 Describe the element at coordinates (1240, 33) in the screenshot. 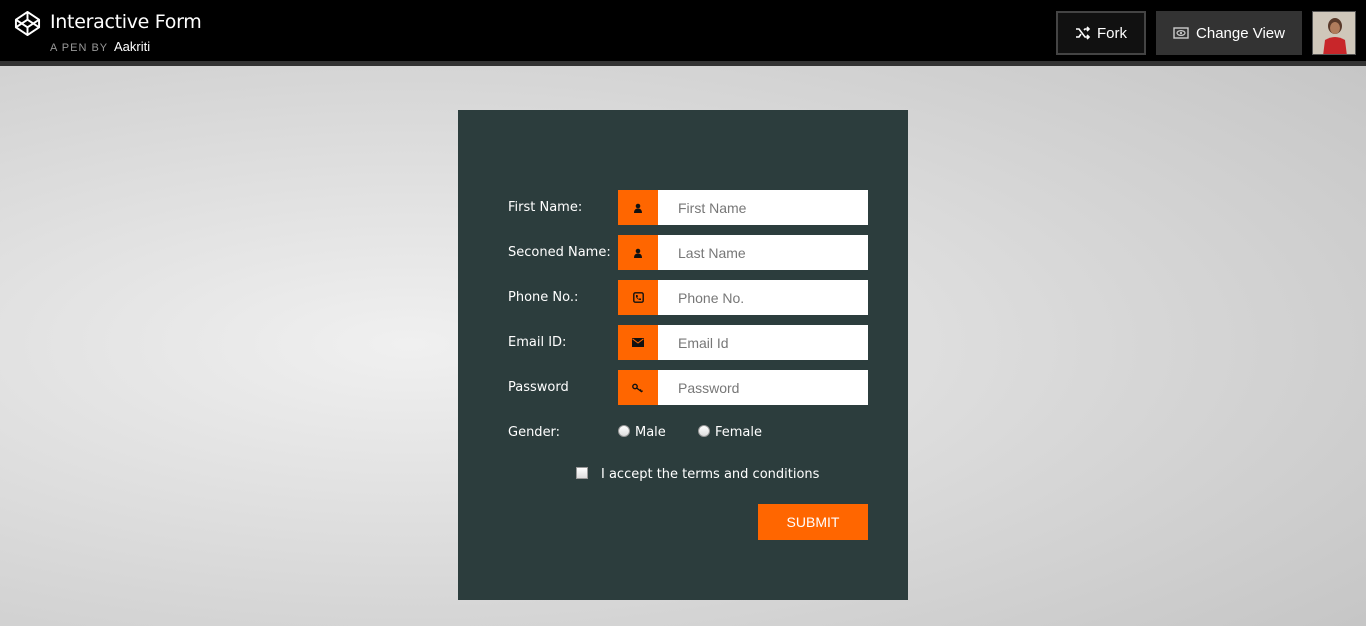

I see `change-view-label: Change View` at that location.